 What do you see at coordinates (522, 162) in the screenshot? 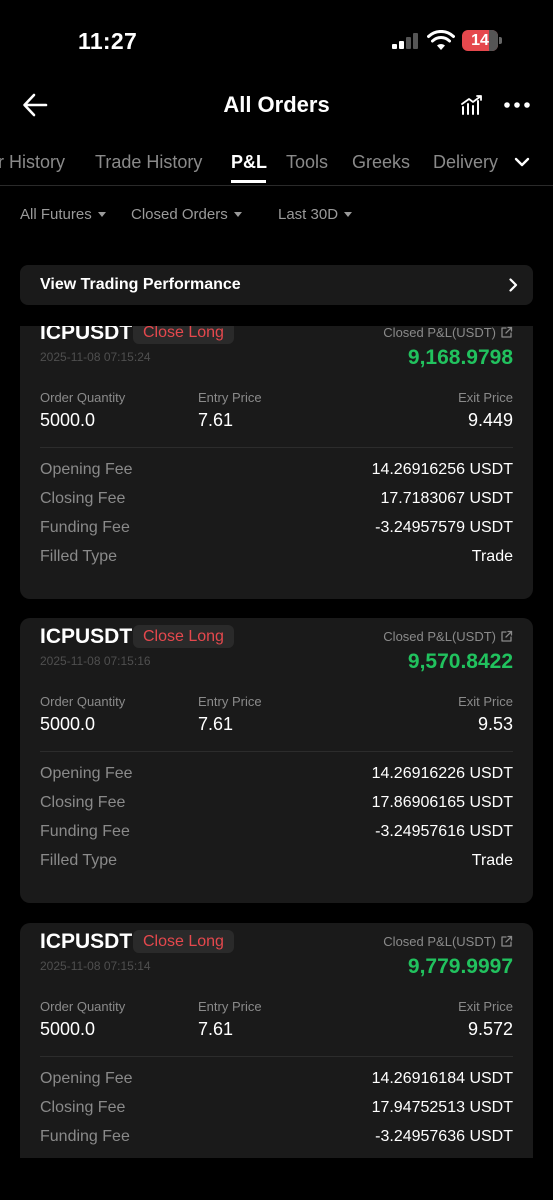
I see `chevron-down-icon` at bounding box center [522, 162].